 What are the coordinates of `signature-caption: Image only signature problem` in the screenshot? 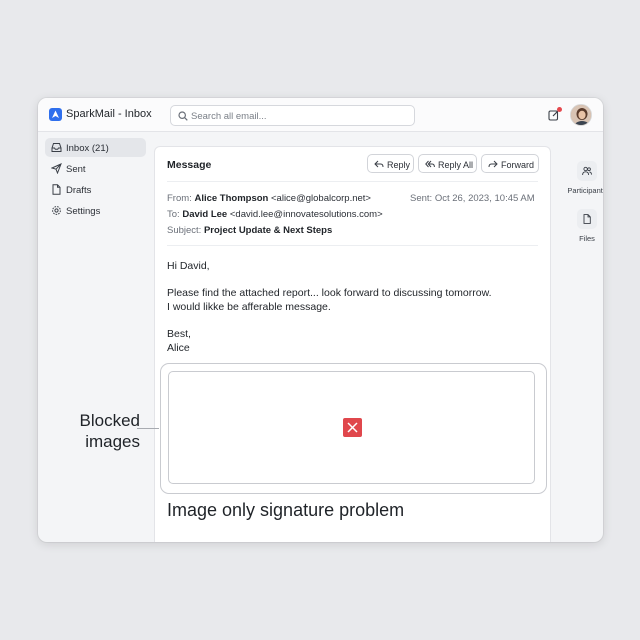 It's located at (286, 510).